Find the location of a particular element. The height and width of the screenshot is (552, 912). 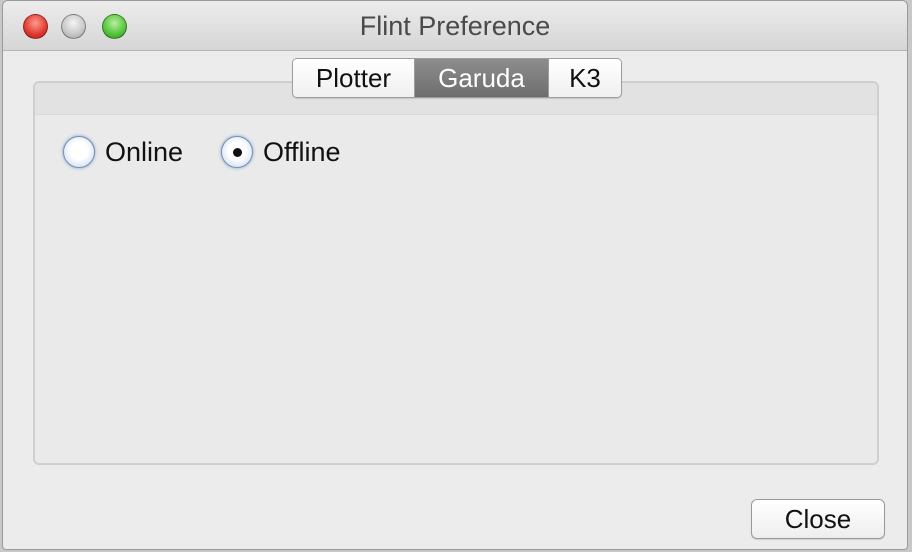

tab-plotter: Plotter is located at coordinates (354, 78).